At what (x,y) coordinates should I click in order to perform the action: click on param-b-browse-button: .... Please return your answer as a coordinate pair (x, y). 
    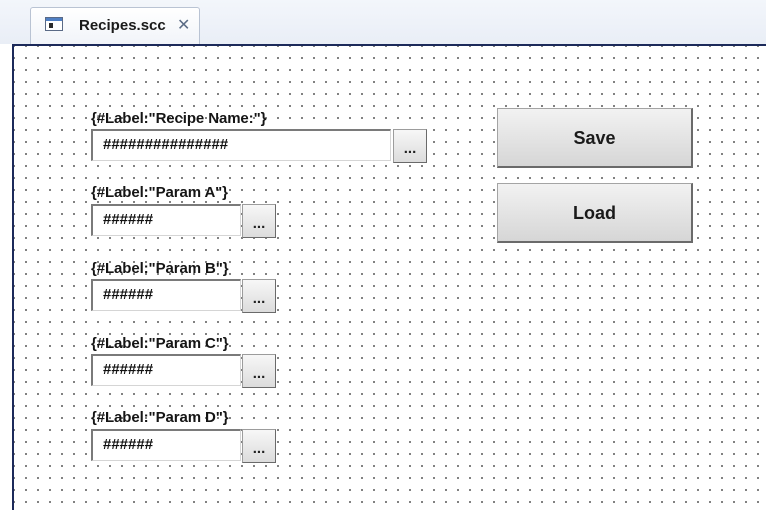
    Looking at the image, I should click on (259, 296).